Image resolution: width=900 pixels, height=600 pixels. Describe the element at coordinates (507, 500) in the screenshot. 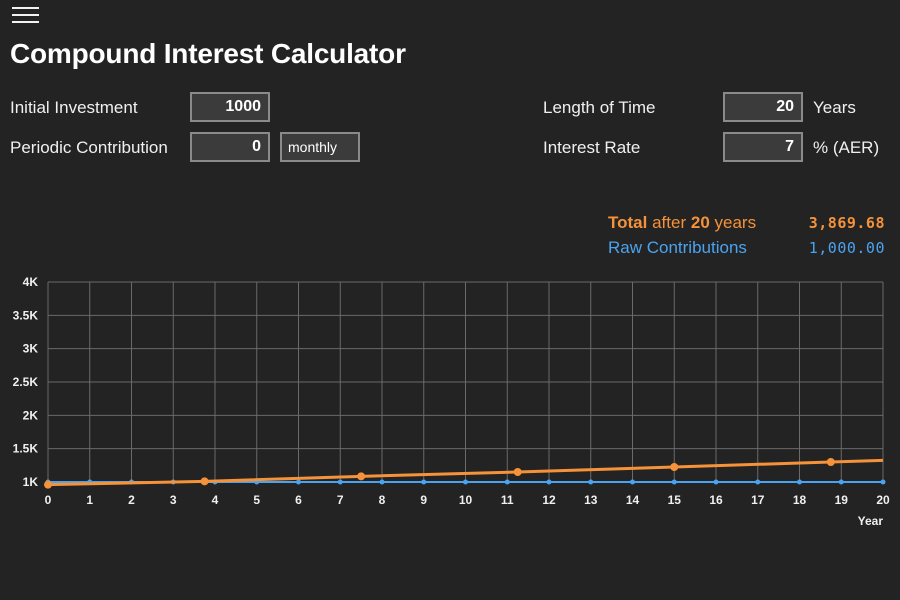

I see `x-tick-label: 11` at that location.